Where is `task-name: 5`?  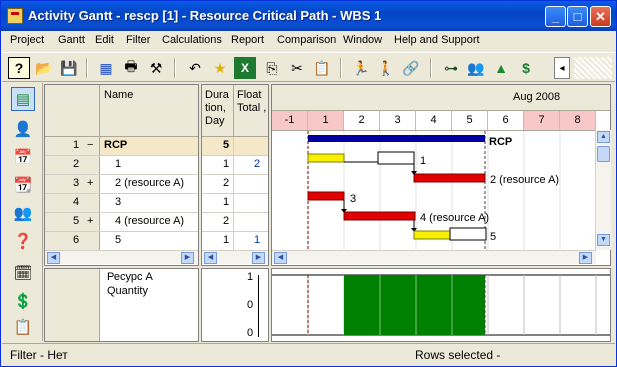 task-name: 5 is located at coordinates (118, 240).